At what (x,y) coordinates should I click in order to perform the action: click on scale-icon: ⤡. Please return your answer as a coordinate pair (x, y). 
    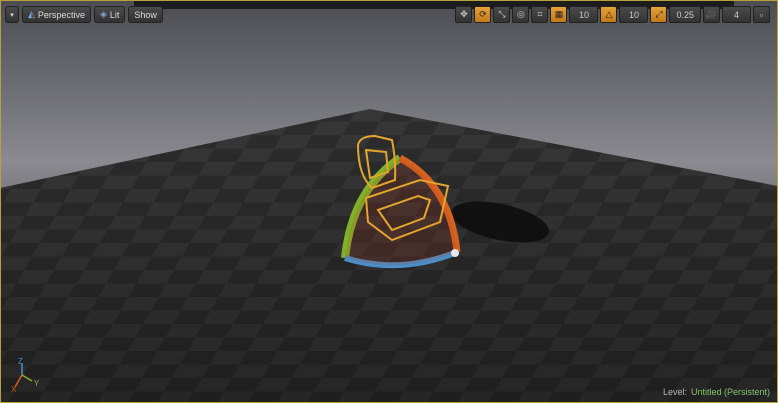
    Looking at the image, I should click on (502, 14).